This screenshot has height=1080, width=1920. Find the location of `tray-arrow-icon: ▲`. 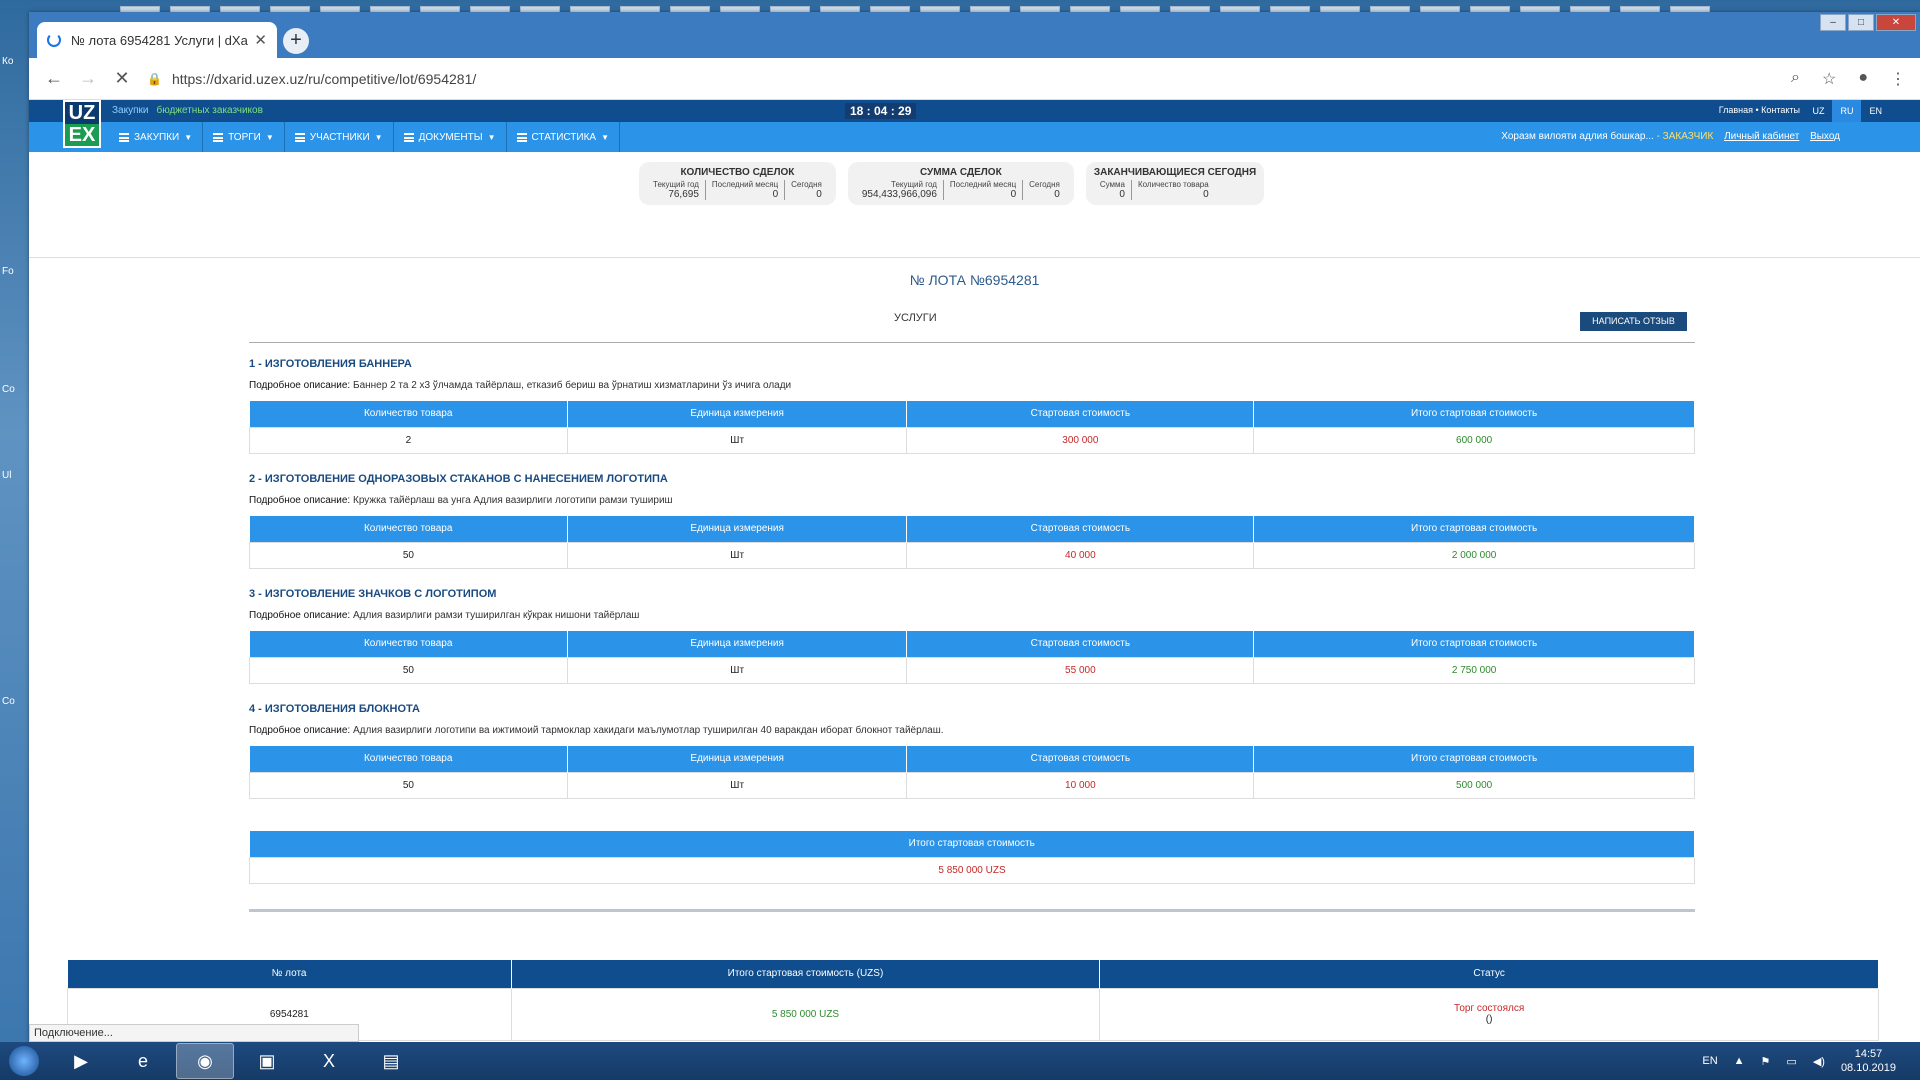

tray-arrow-icon: ▲ is located at coordinates (1739, 1061).